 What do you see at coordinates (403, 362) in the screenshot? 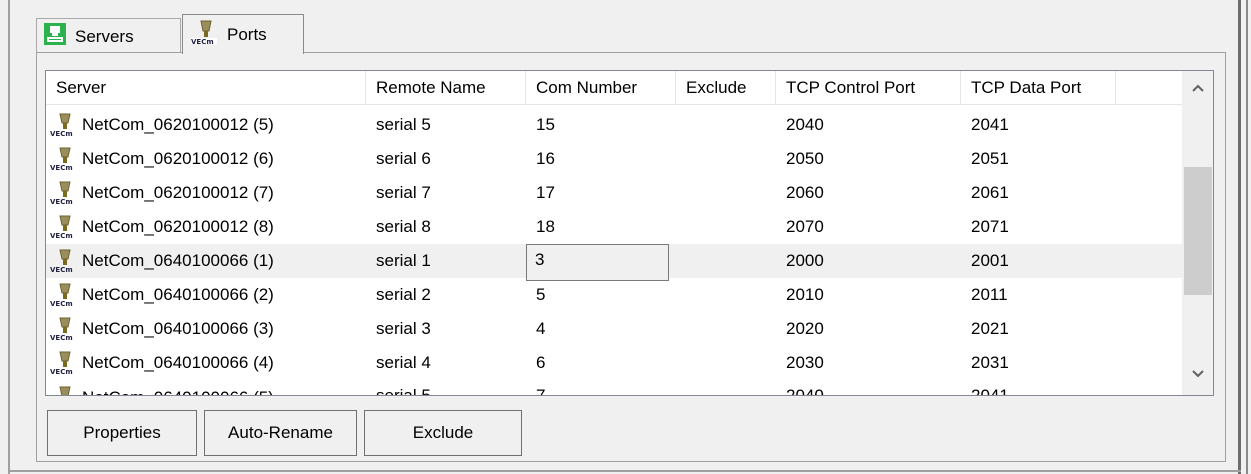
I see `remote-name-cell: serial 4` at bounding box center [403, 362].